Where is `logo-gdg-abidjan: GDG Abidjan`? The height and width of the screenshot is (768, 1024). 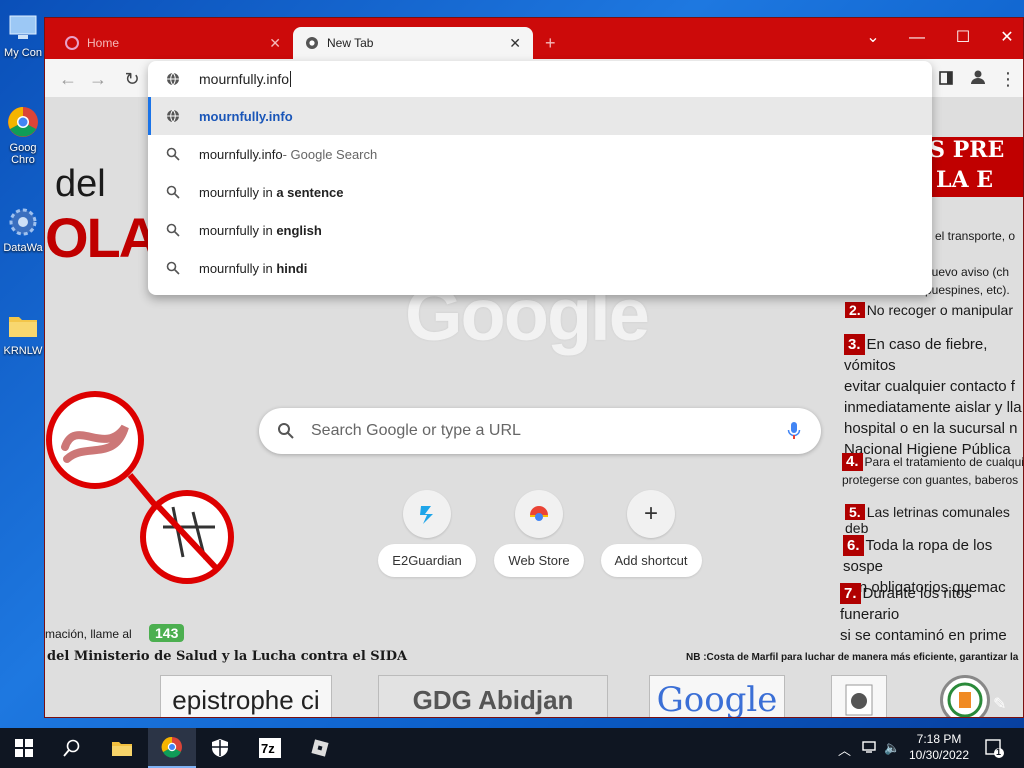 logo-gdg-abidjan: GDG Abidjan is located at coordinates (493, 696).